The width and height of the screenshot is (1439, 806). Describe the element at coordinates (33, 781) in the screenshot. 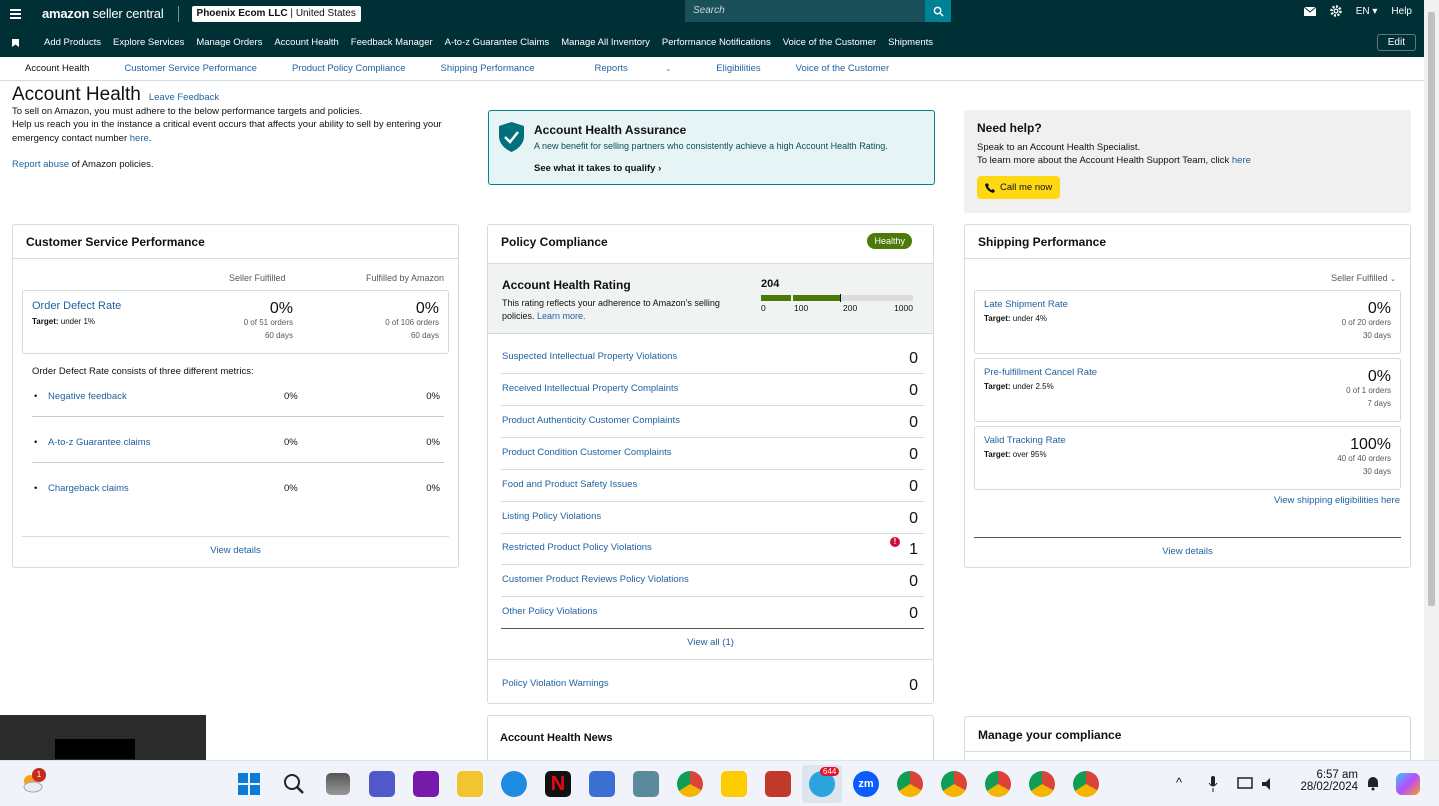

I see `weather-icon: 1` at that location.